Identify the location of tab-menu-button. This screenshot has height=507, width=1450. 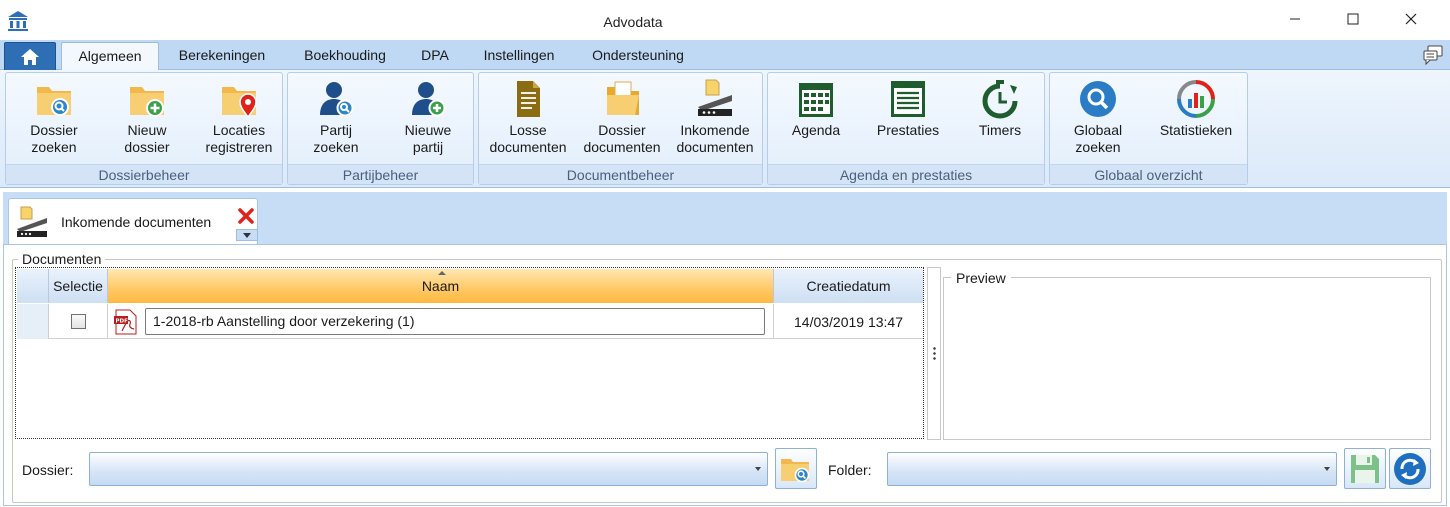
(247, 235).